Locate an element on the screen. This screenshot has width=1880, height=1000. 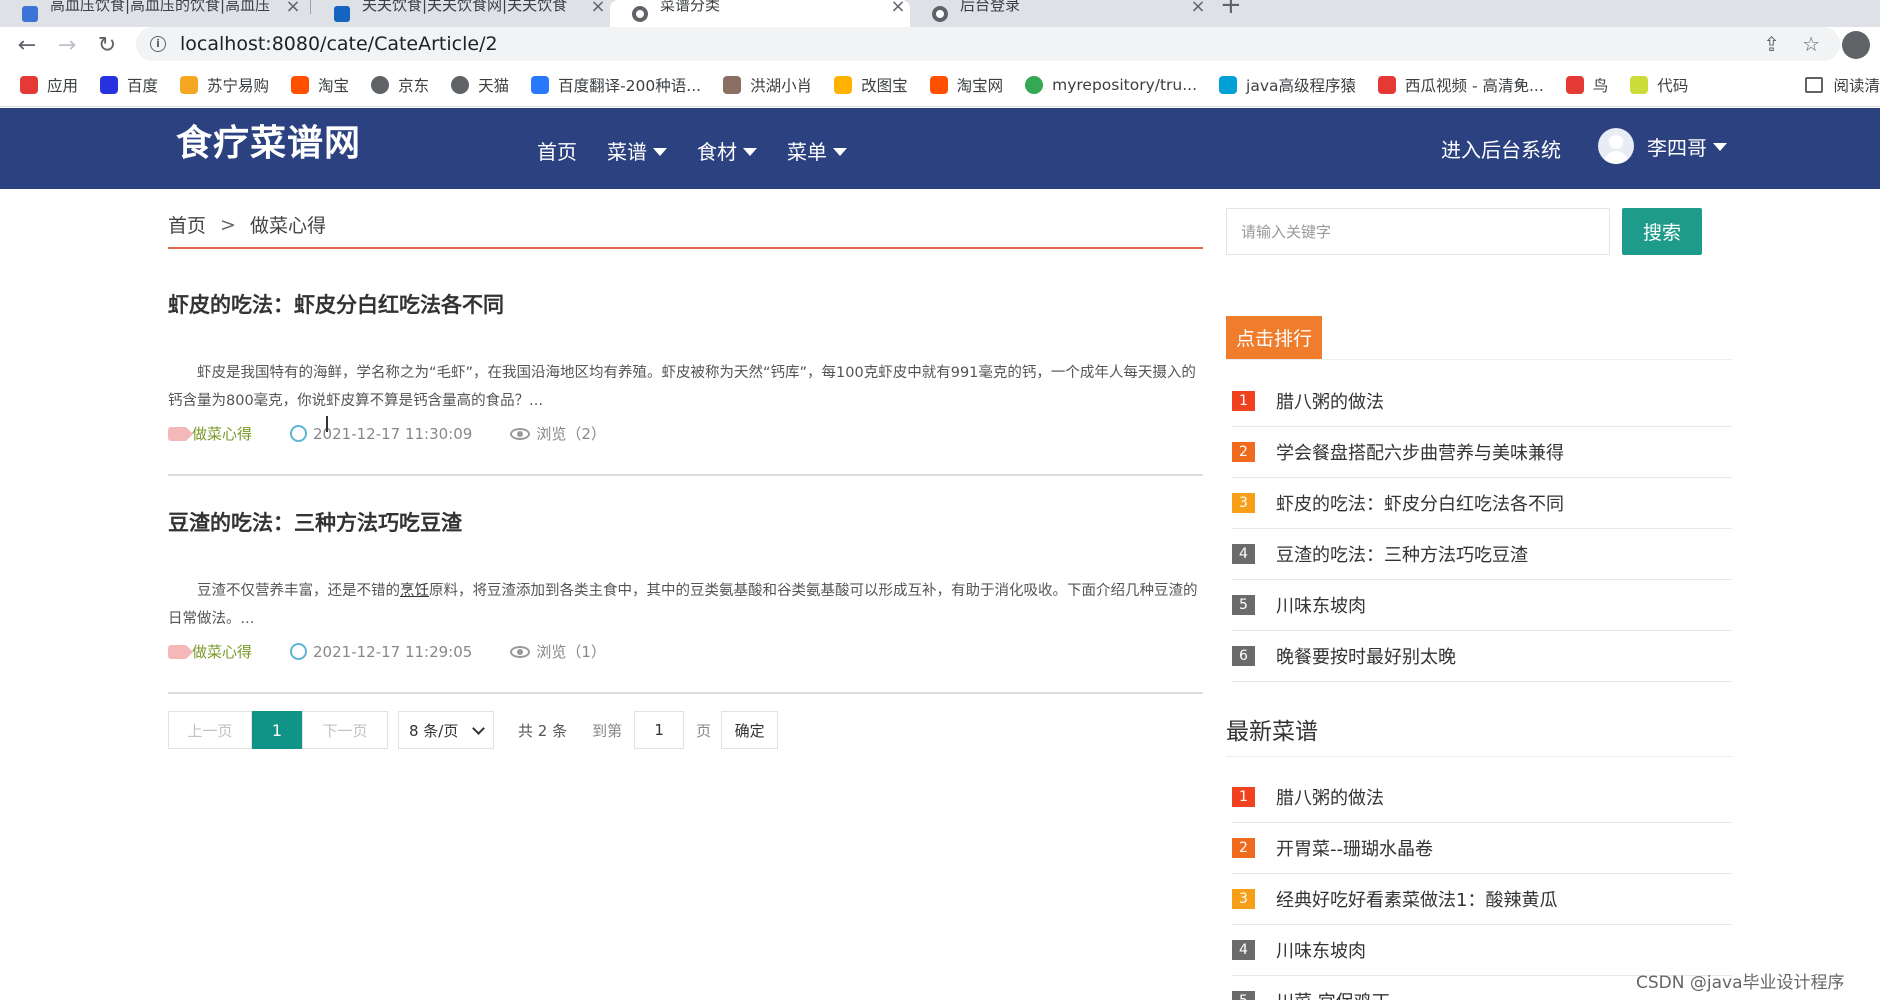
nav-menus: 菜单 is located at coordinates (817, 150).